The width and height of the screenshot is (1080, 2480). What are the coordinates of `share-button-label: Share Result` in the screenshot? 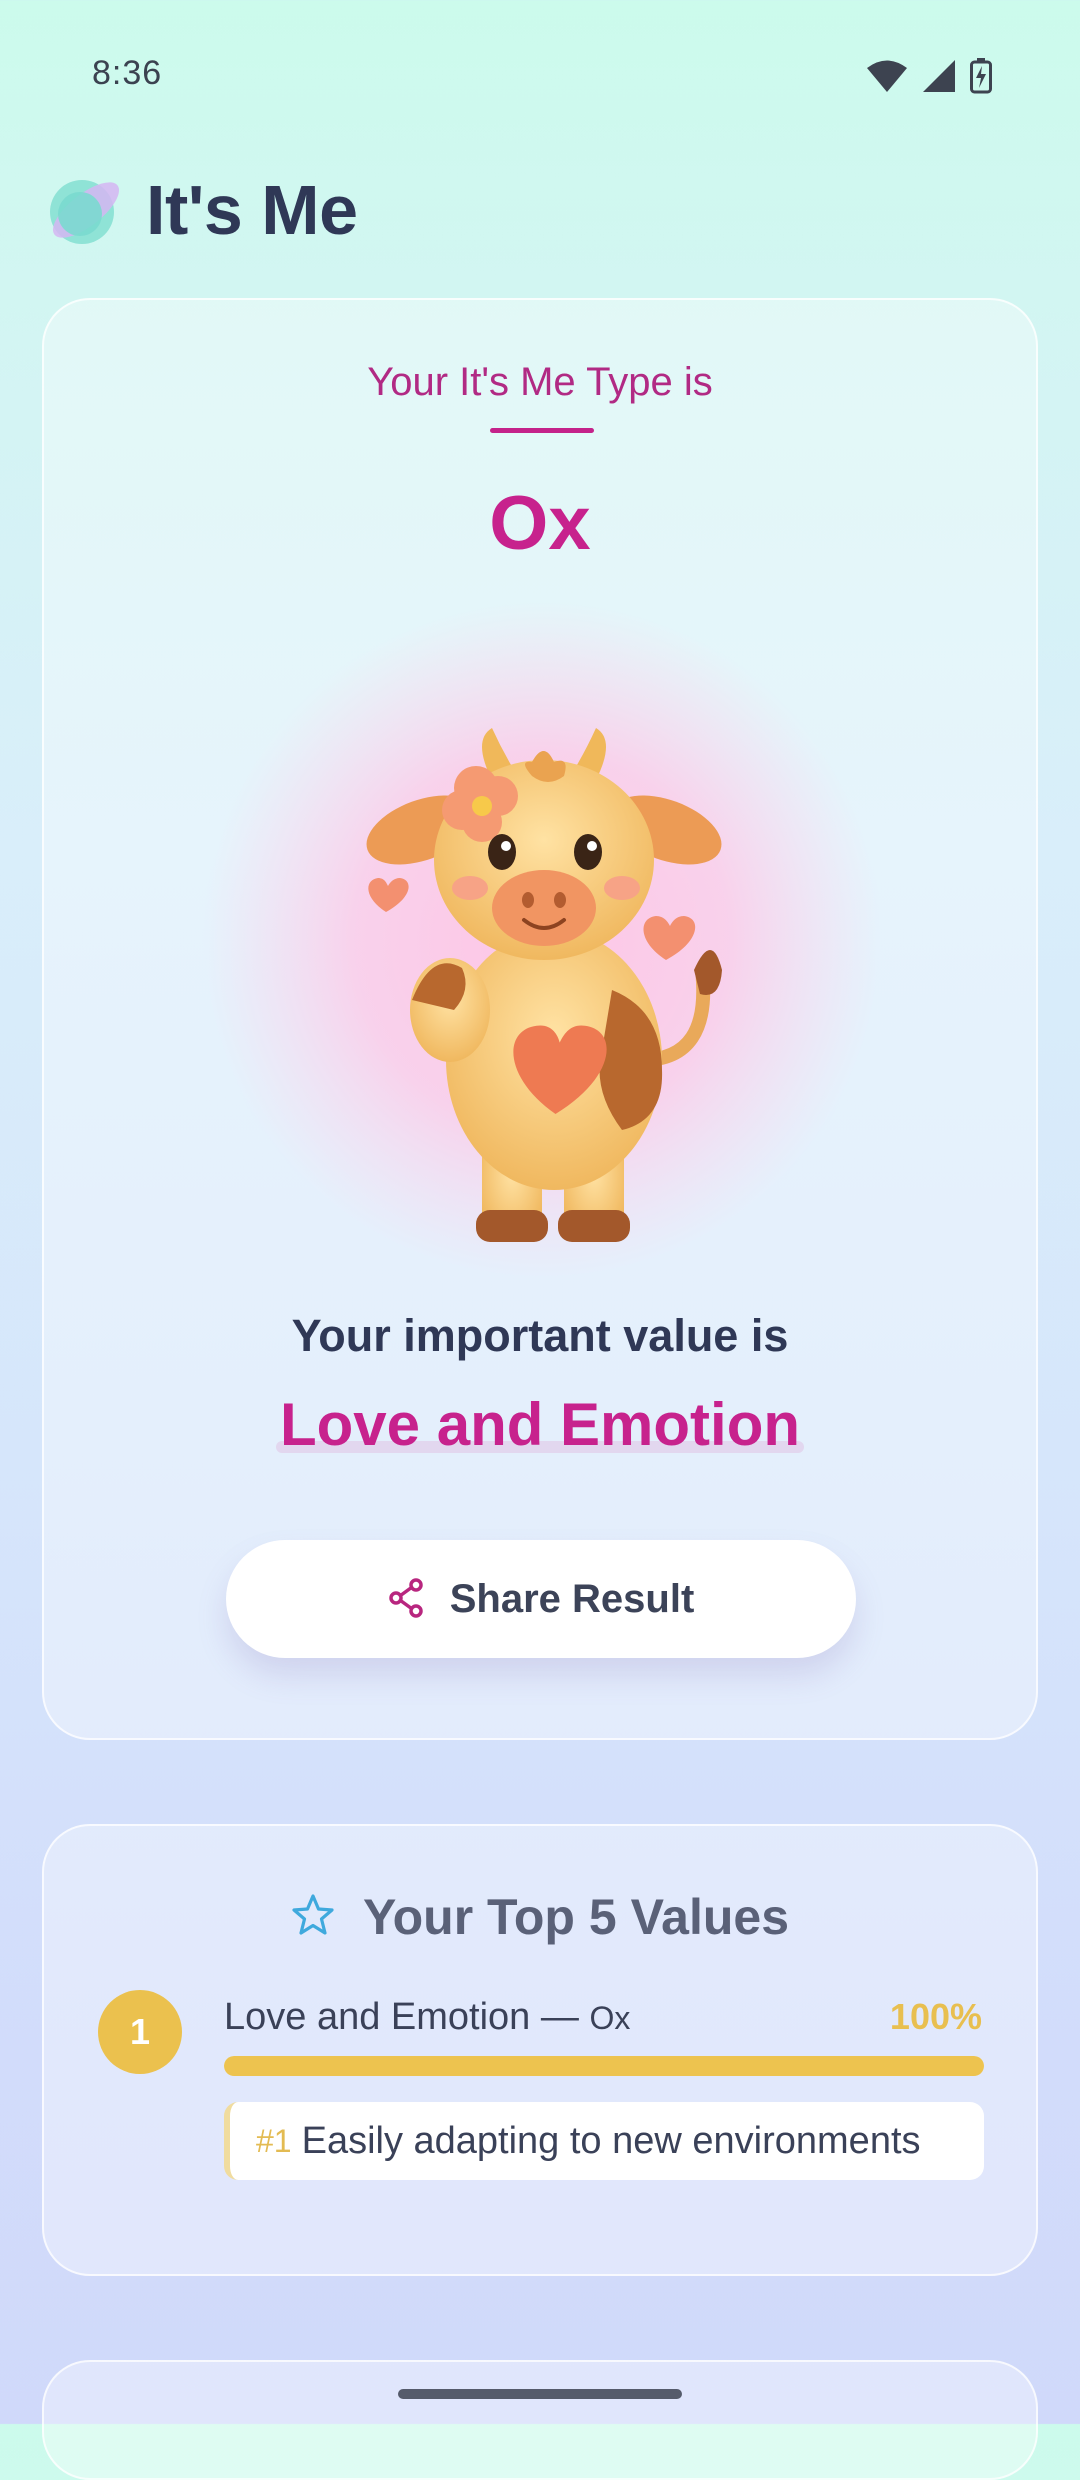 It's located at (572, 1598).